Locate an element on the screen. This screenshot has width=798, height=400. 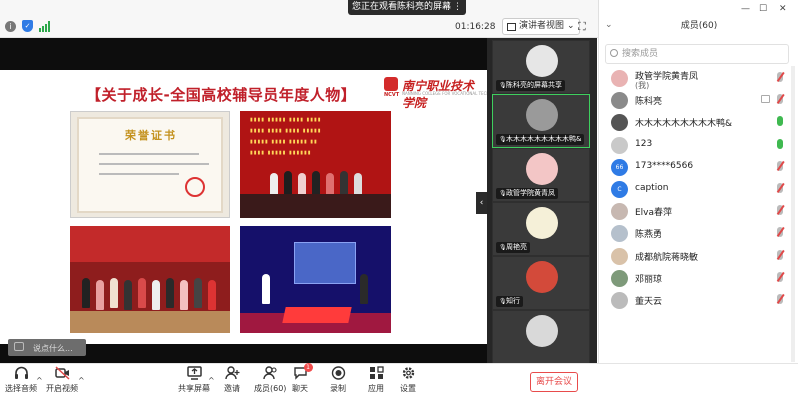
member-row: 成都航院蒋晓敏 is located at coordinates (694, 257).